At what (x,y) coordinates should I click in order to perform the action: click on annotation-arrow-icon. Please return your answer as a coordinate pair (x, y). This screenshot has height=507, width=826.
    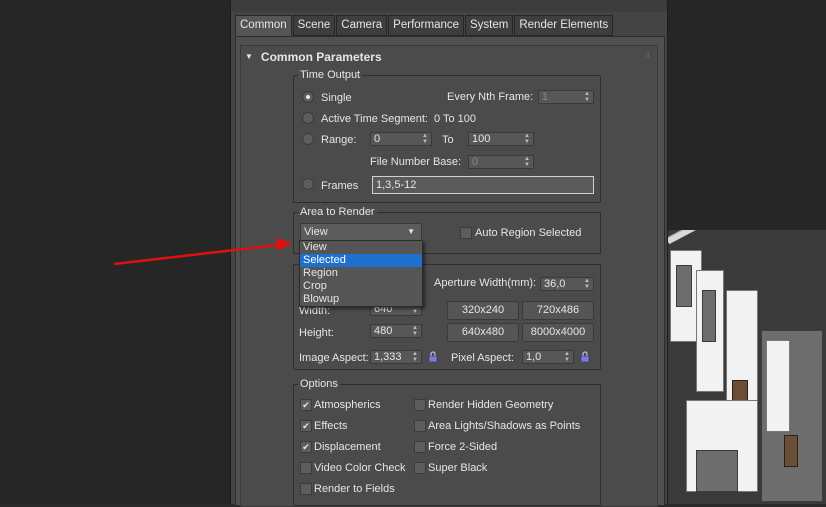
    Looking at the image, I should click on (202, 252).